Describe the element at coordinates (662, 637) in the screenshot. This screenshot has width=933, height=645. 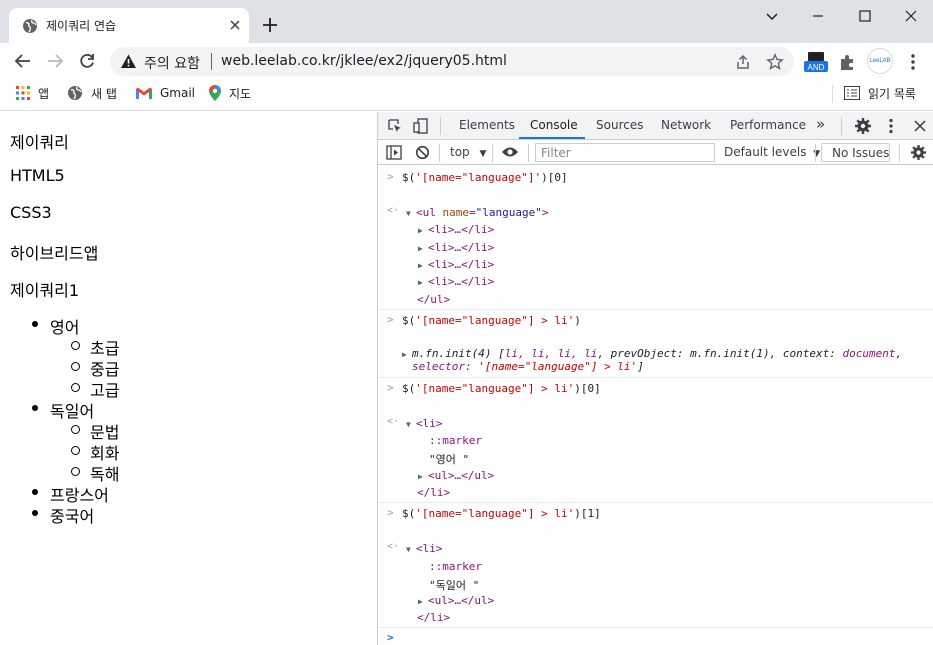
I see `console-input` at that location.